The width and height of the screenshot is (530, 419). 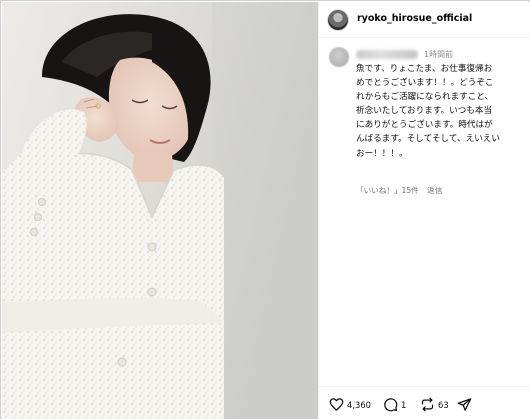 I want to click on comments-count: 1, so click(x=404, y=404).